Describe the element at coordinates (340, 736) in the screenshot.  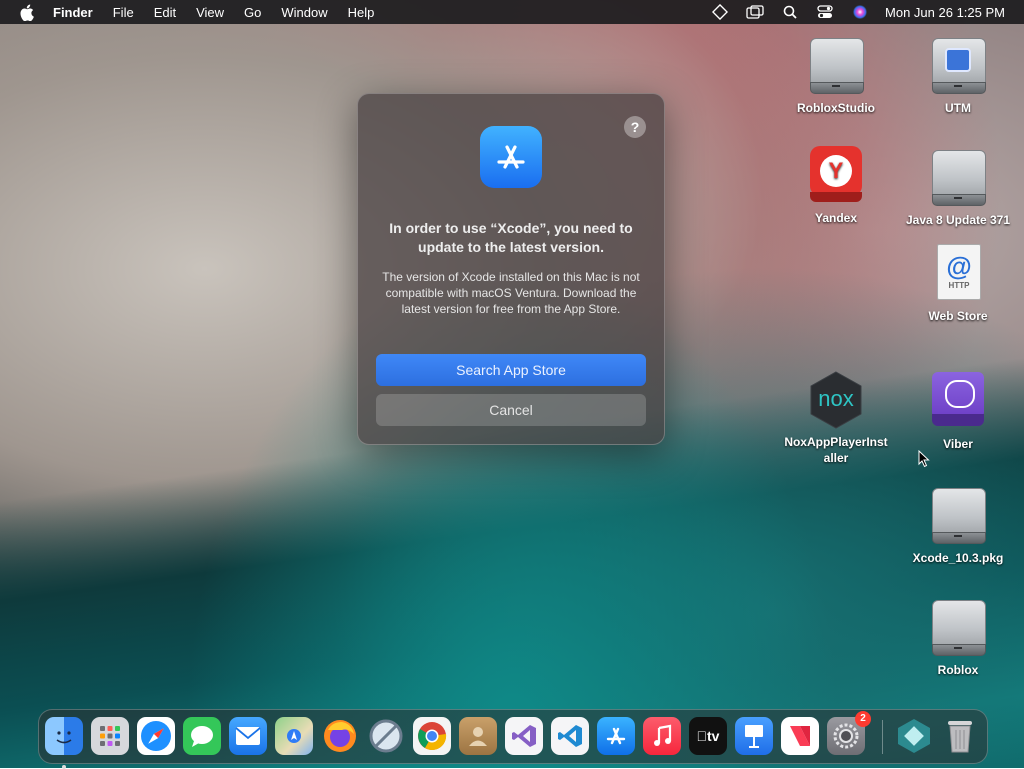
I see `dock-firefox-icon` at that location.